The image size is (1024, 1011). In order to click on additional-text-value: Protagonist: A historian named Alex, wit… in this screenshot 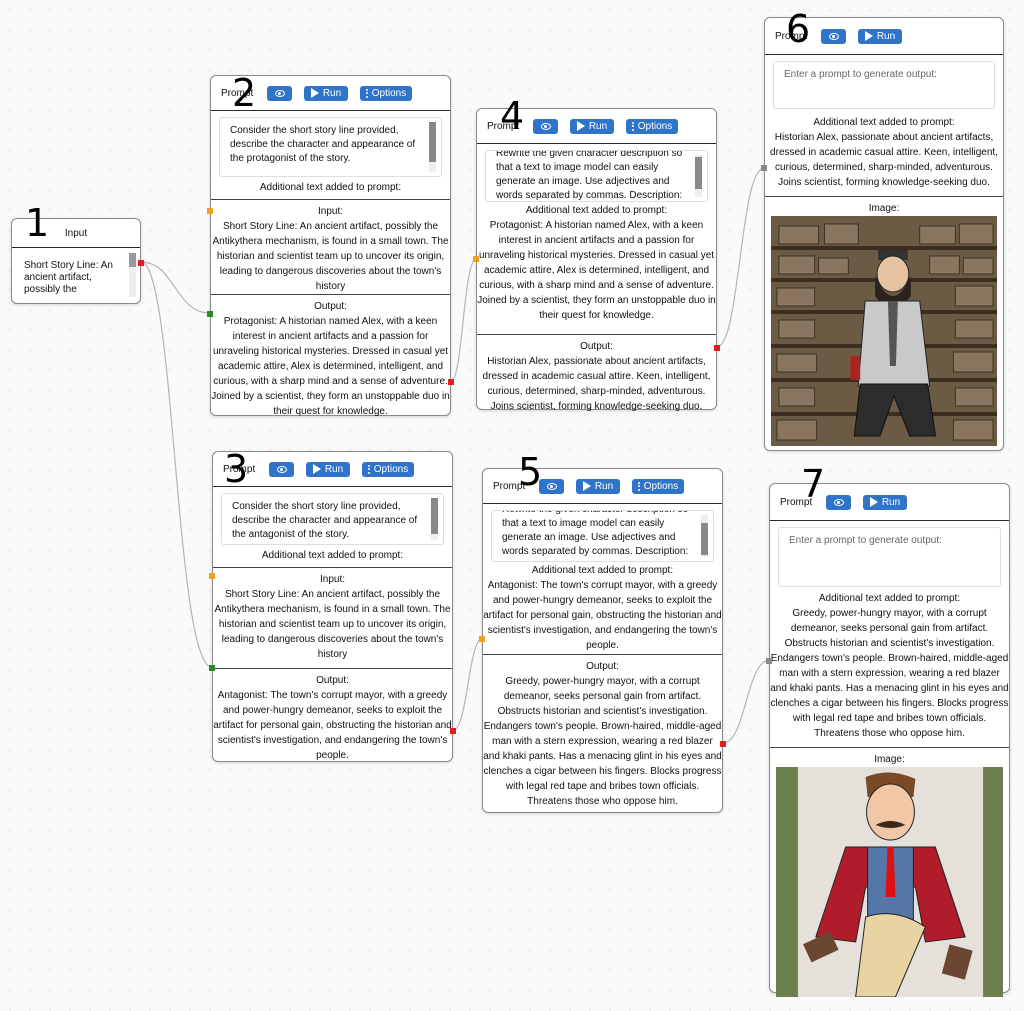, I will do `click(596, 270)`.